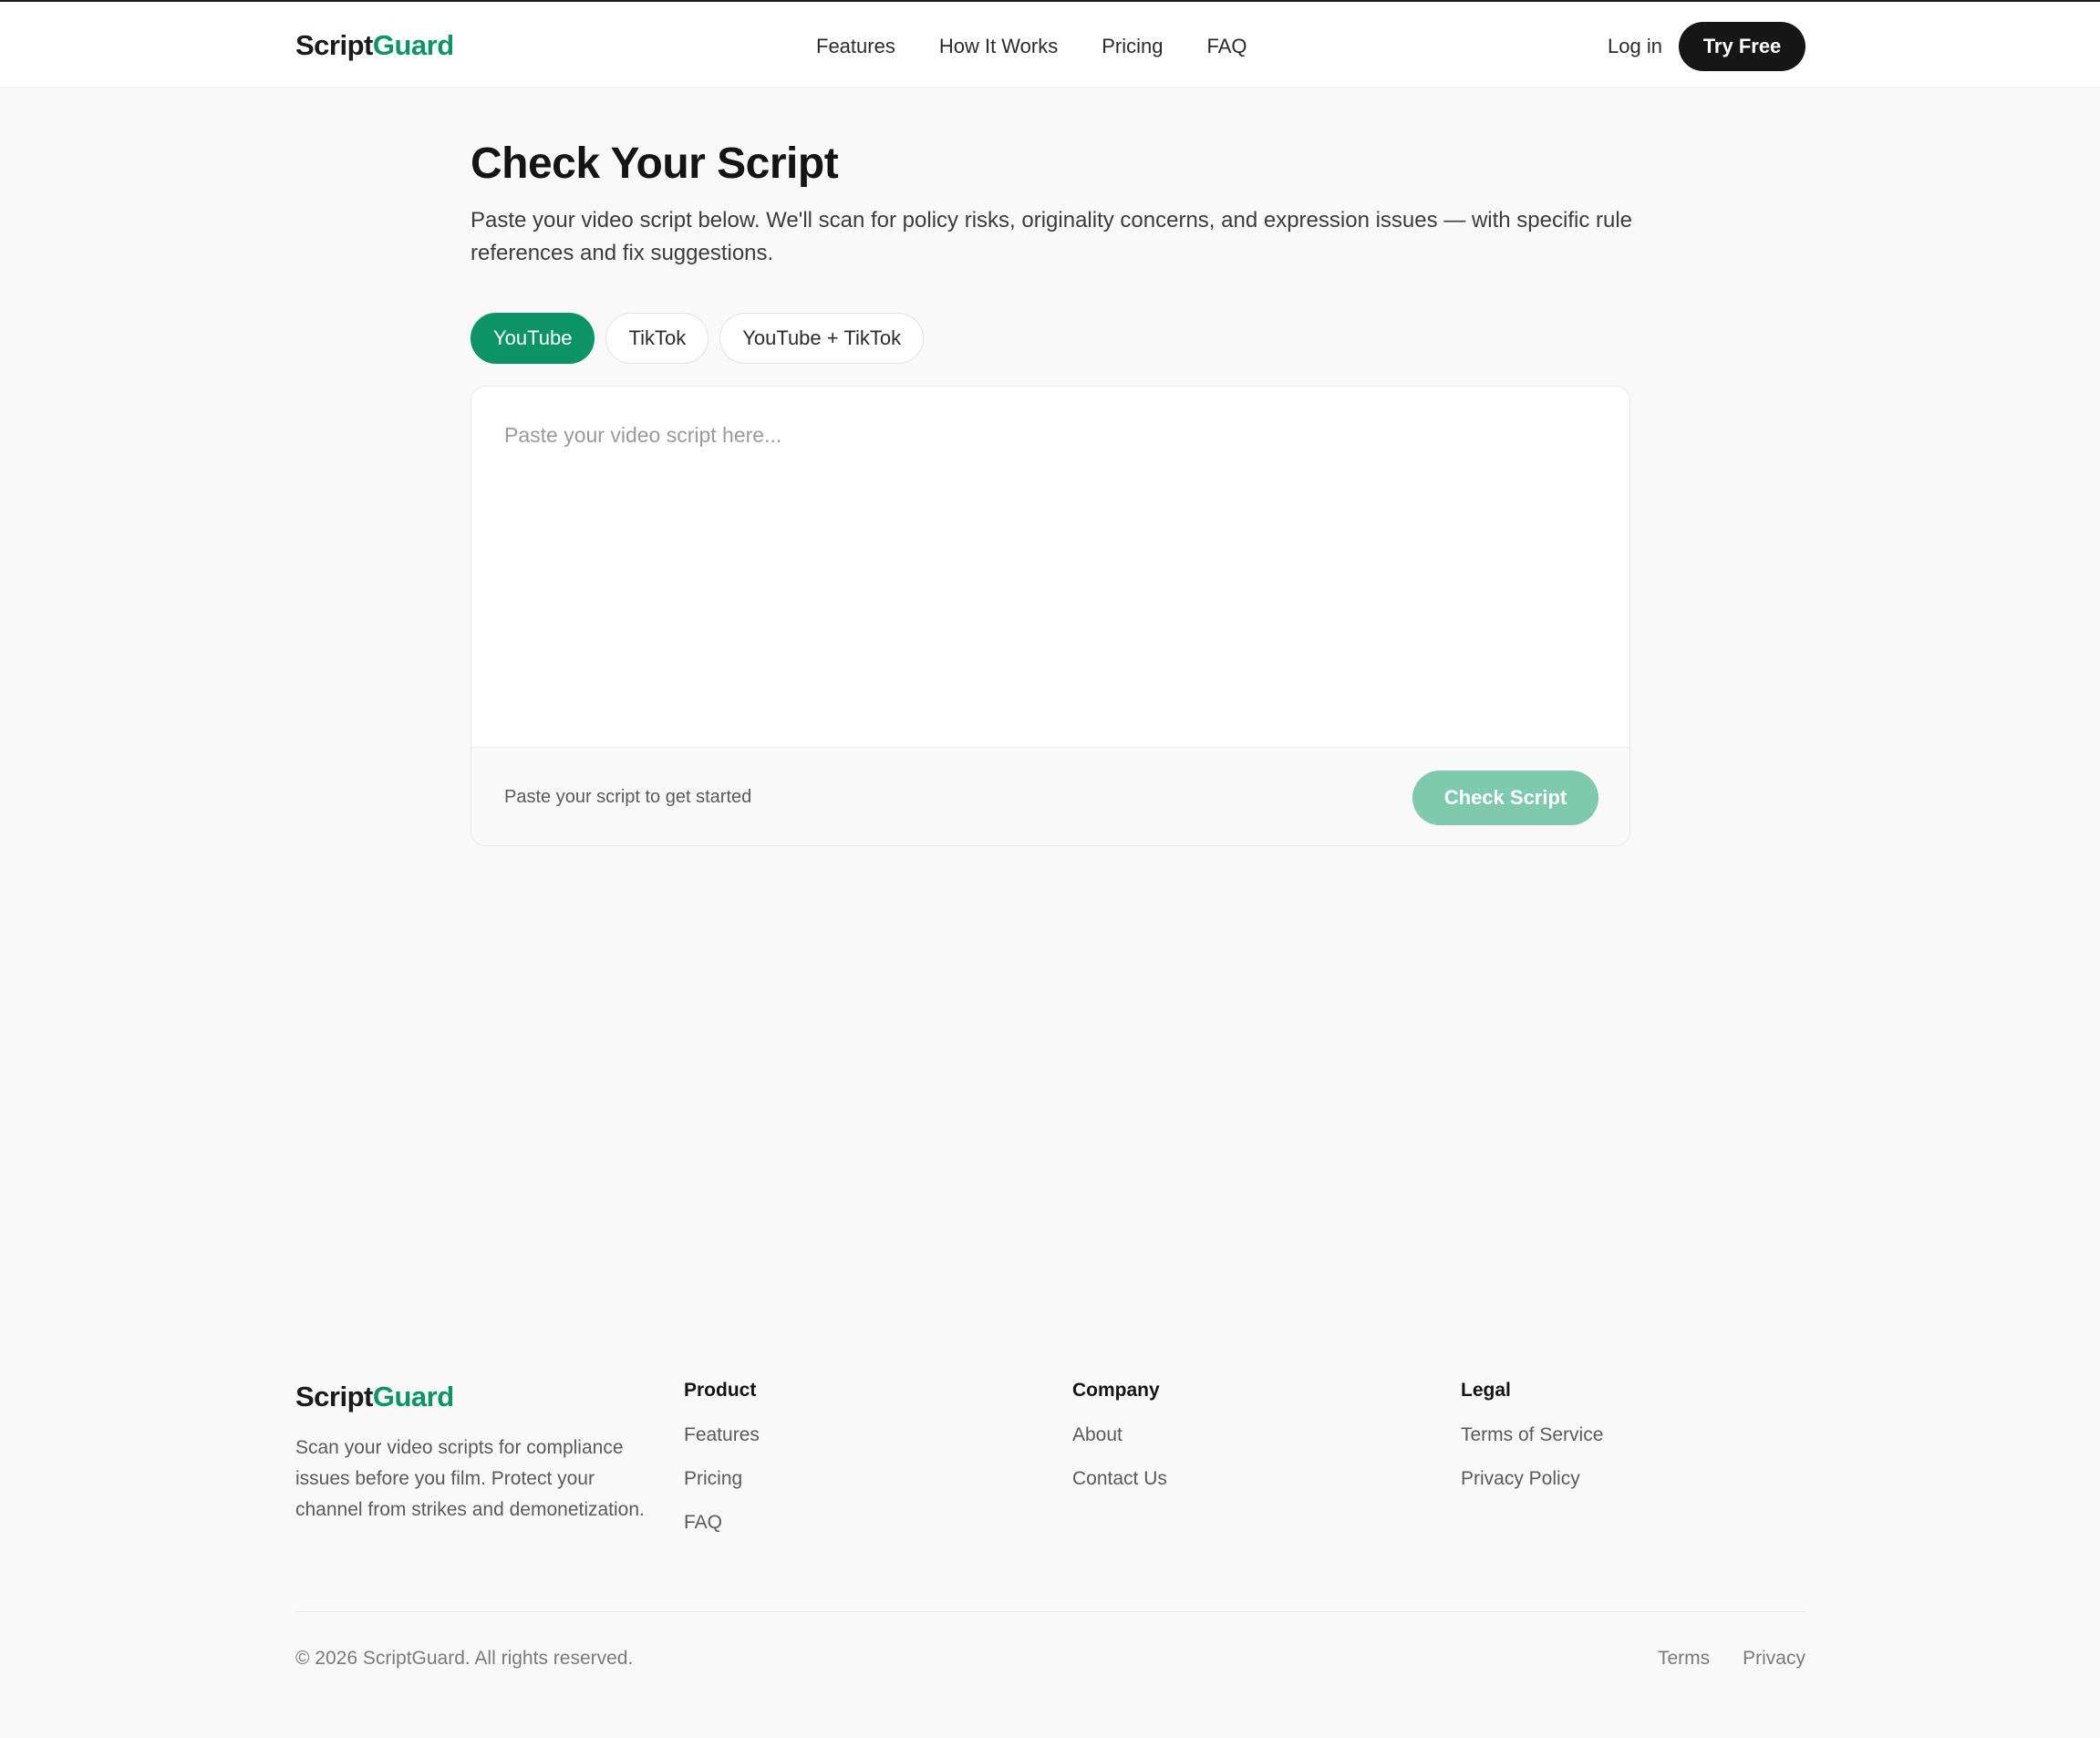 The height and width of the screenshot is (1738, 2100). Describe the element at coordinates (465, 1658) in the screenshot. I see `copyright-text: © 2026 ScriptGuard. All rights reserved.` at that location.